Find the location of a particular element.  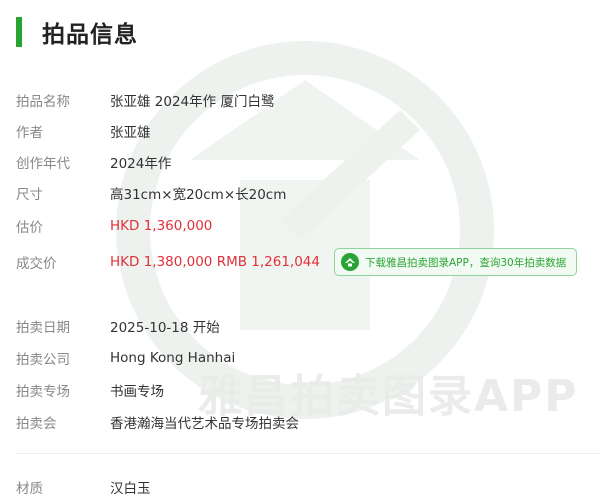

field-label: 拍卖日期 is located at coordinates (43, 328).